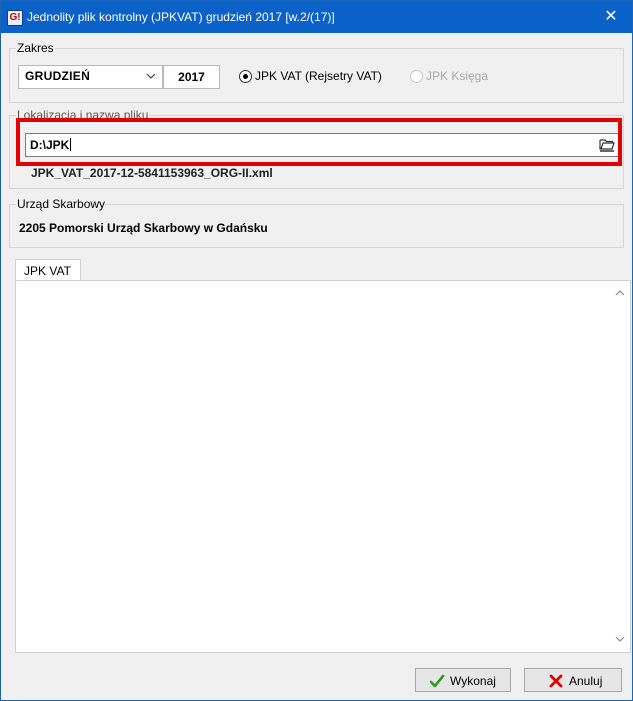 Image resolution: width=633 pixels, height=701 pixels. Describe the element at coordinates (152, 173) in the screenshot. I see `file-name-label: JPK_VAT_2017-12-5841153963_ORG-II.xml` at that location.